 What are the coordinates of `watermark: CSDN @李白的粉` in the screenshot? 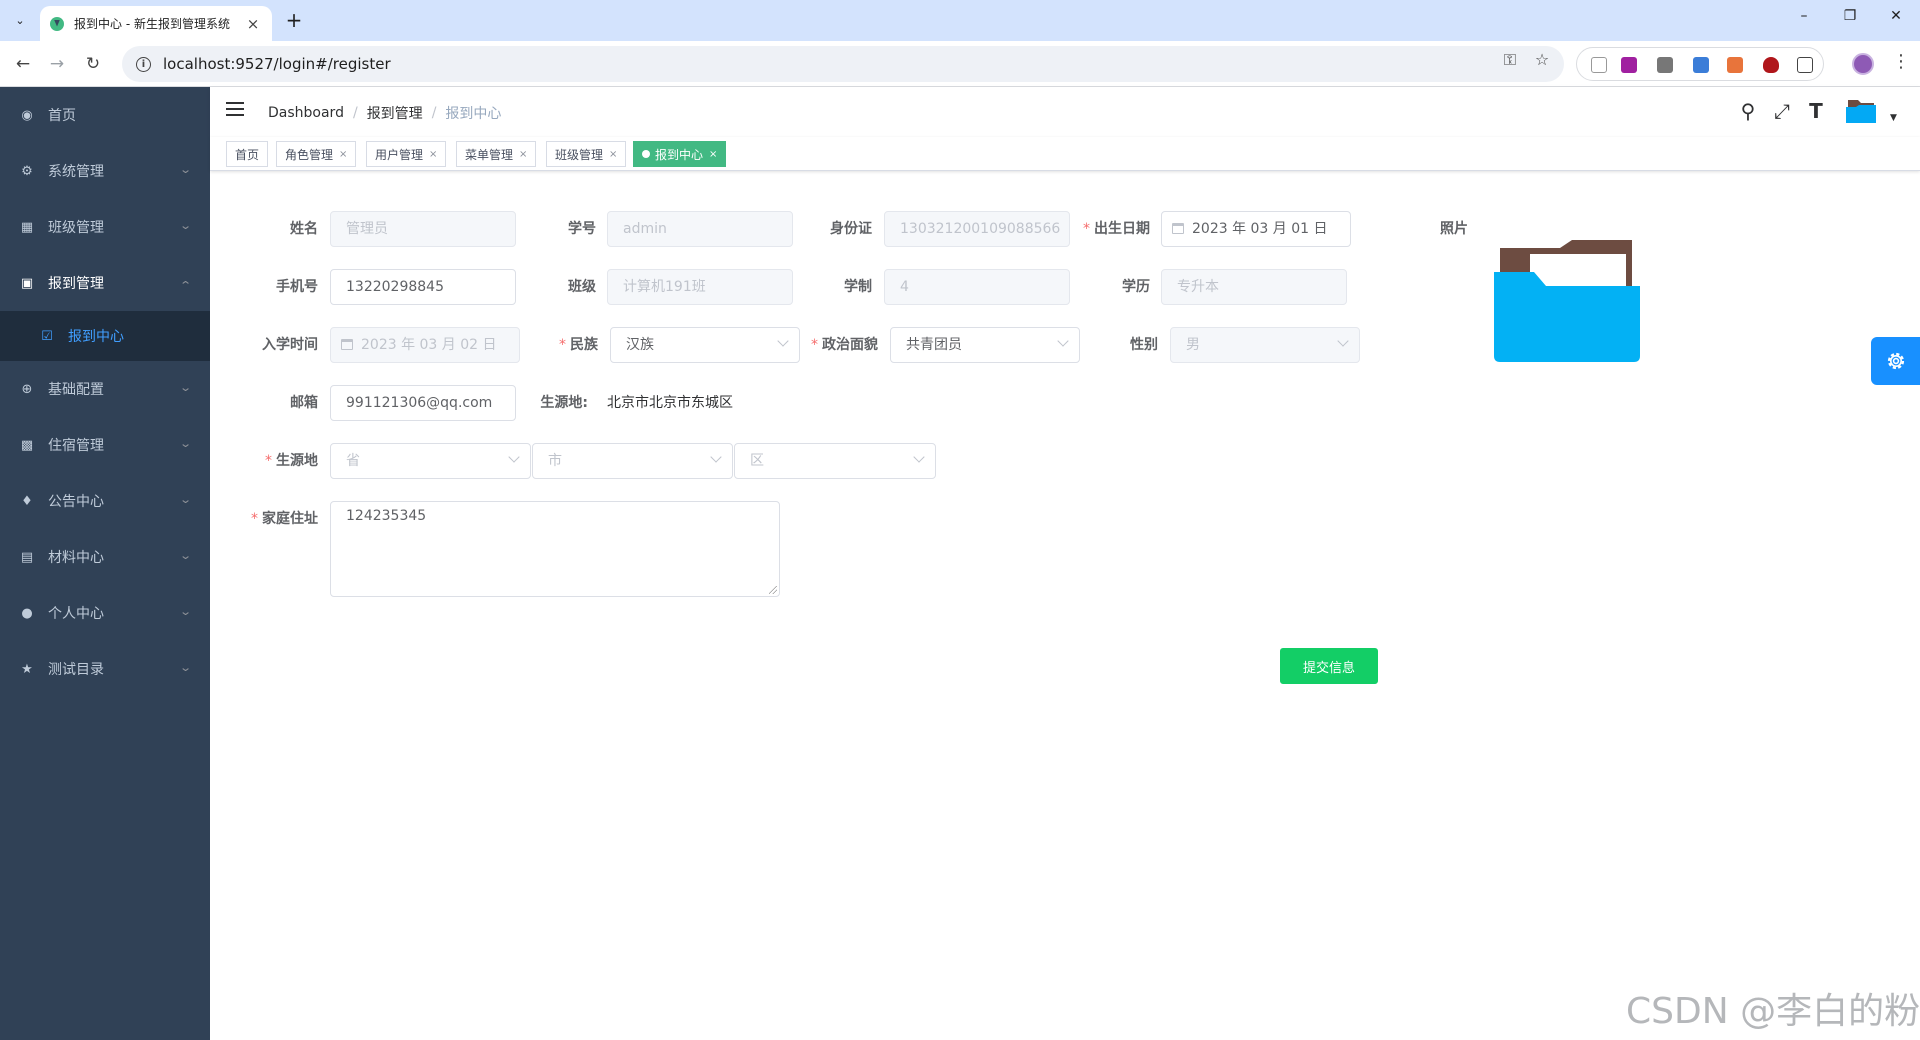 It's located at (1773, 1011).